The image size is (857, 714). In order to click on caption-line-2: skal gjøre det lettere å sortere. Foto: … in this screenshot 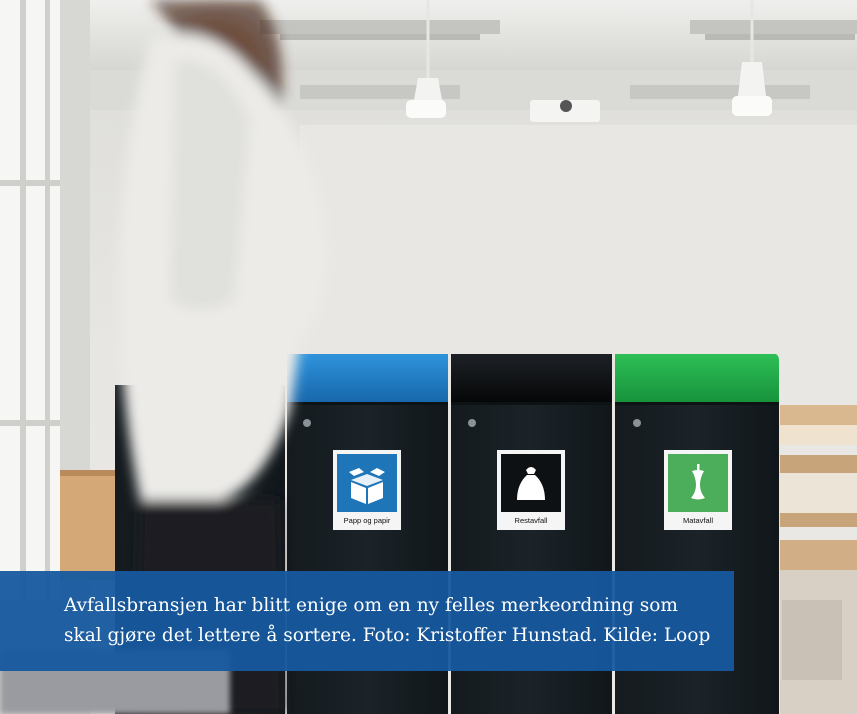, I will do `click(387, 635)`.